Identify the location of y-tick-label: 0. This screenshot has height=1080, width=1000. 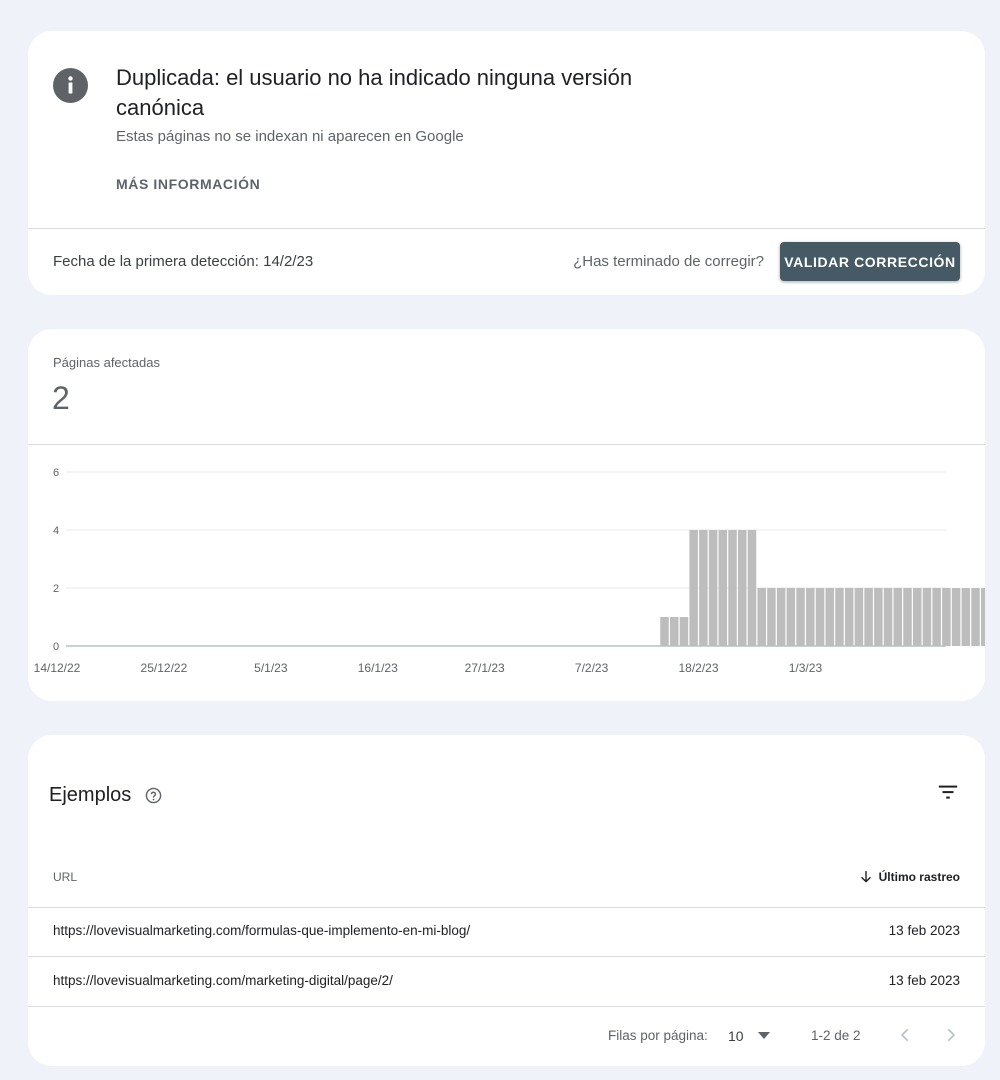
(56, 647).